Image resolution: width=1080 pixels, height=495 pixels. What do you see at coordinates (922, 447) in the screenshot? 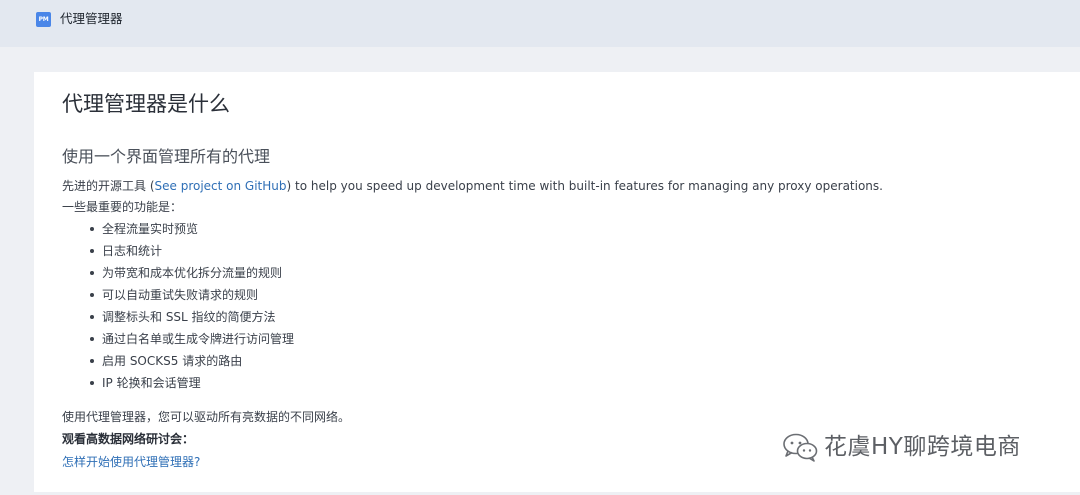
I see `watermark-text: 花虞HY聊跨境电商` at bounding box center [922, 447].